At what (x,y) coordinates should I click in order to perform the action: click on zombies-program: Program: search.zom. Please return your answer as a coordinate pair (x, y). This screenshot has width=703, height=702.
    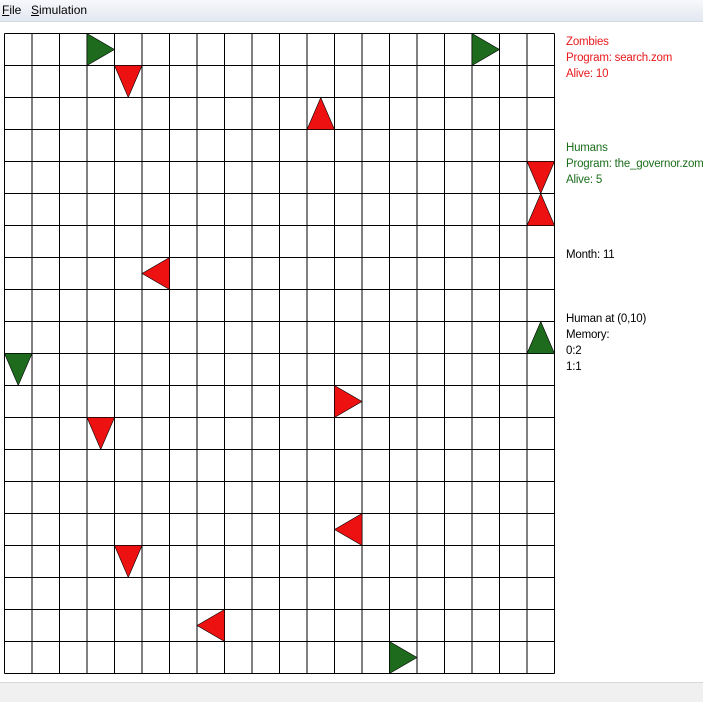
    Looking at the image, I should click on (619, 58).